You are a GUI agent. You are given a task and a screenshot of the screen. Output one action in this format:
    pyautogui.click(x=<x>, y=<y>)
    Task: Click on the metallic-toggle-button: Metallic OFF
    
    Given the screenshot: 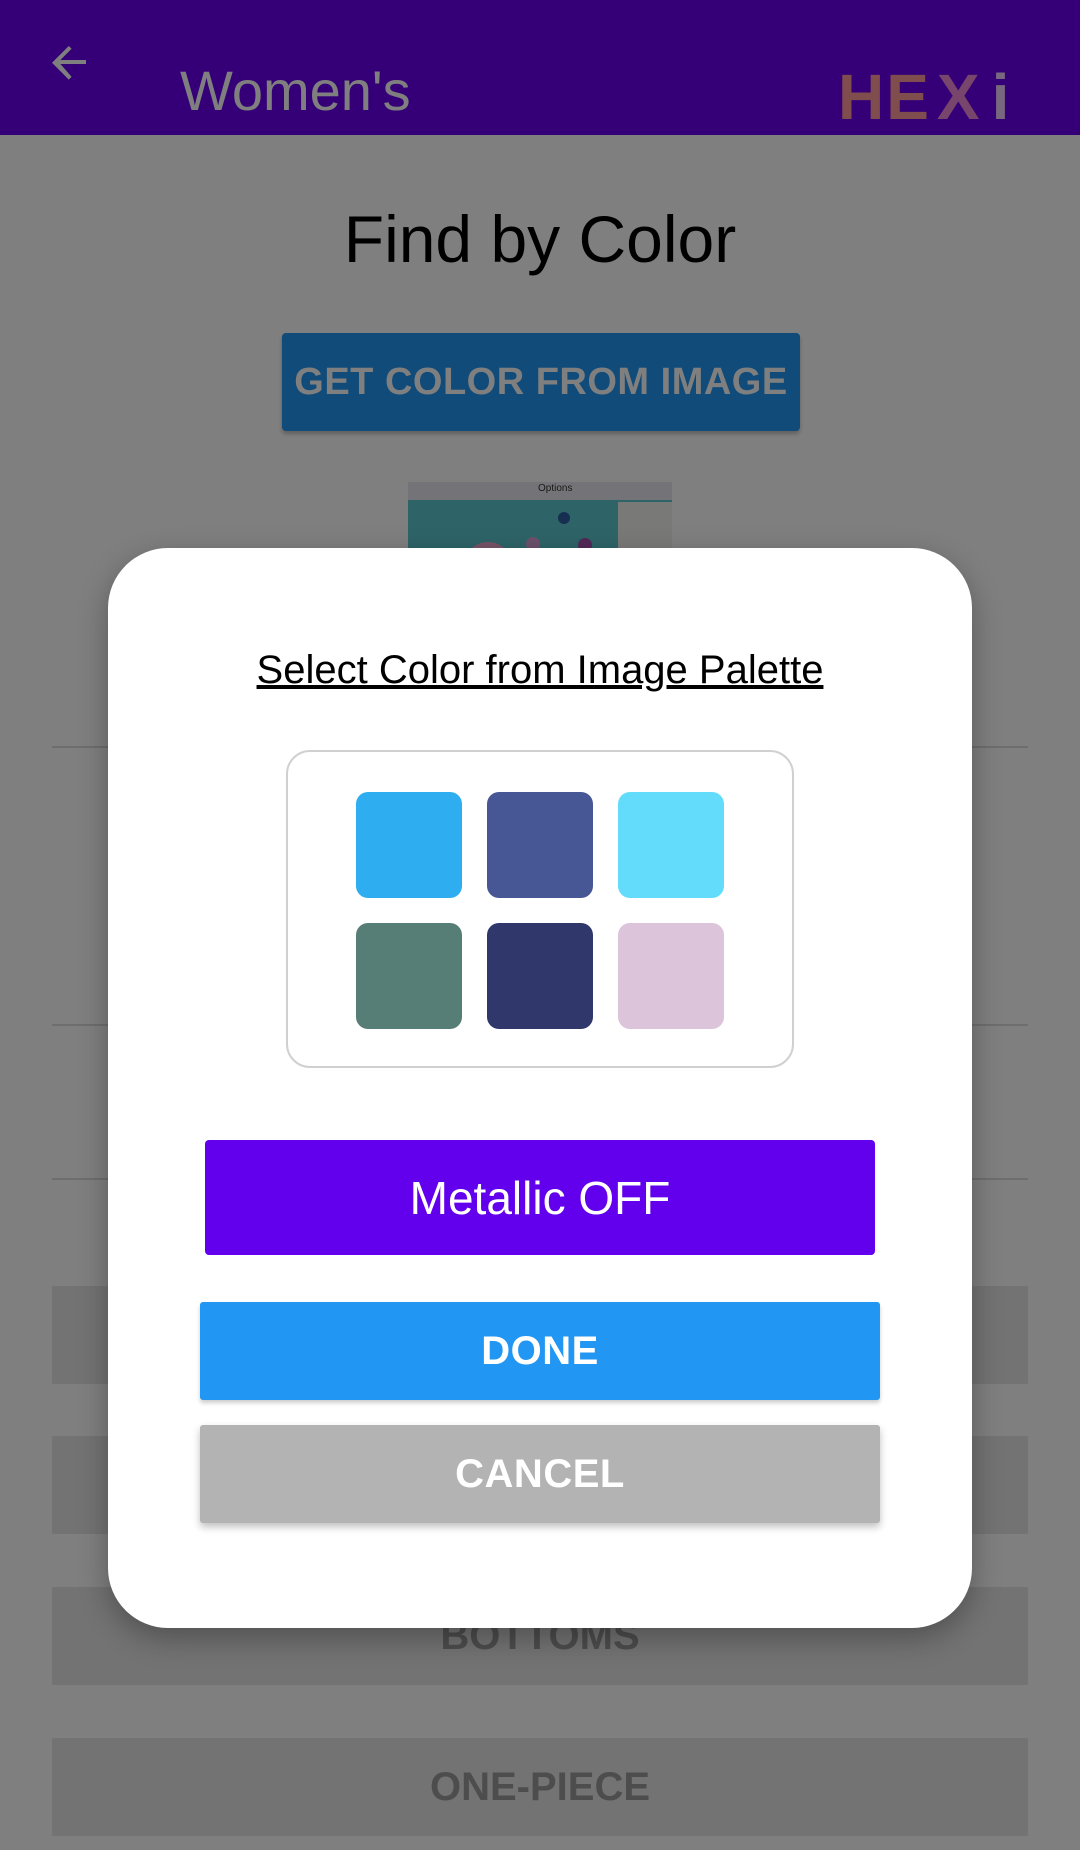 What is the action you would take?
    pyautogui.click(x=540, y=1197)
    